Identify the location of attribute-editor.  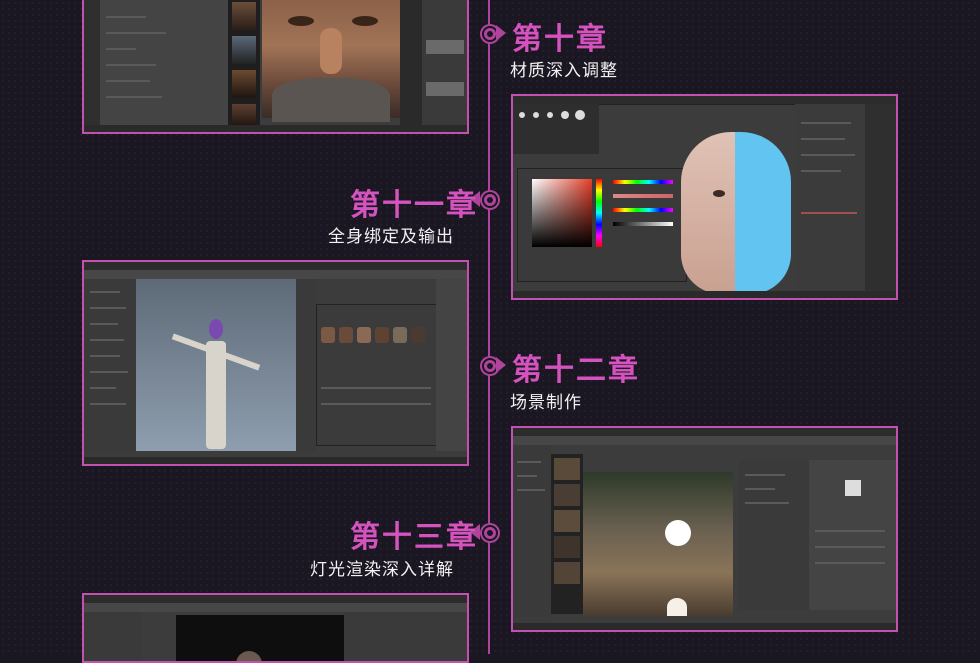
(852, 535).